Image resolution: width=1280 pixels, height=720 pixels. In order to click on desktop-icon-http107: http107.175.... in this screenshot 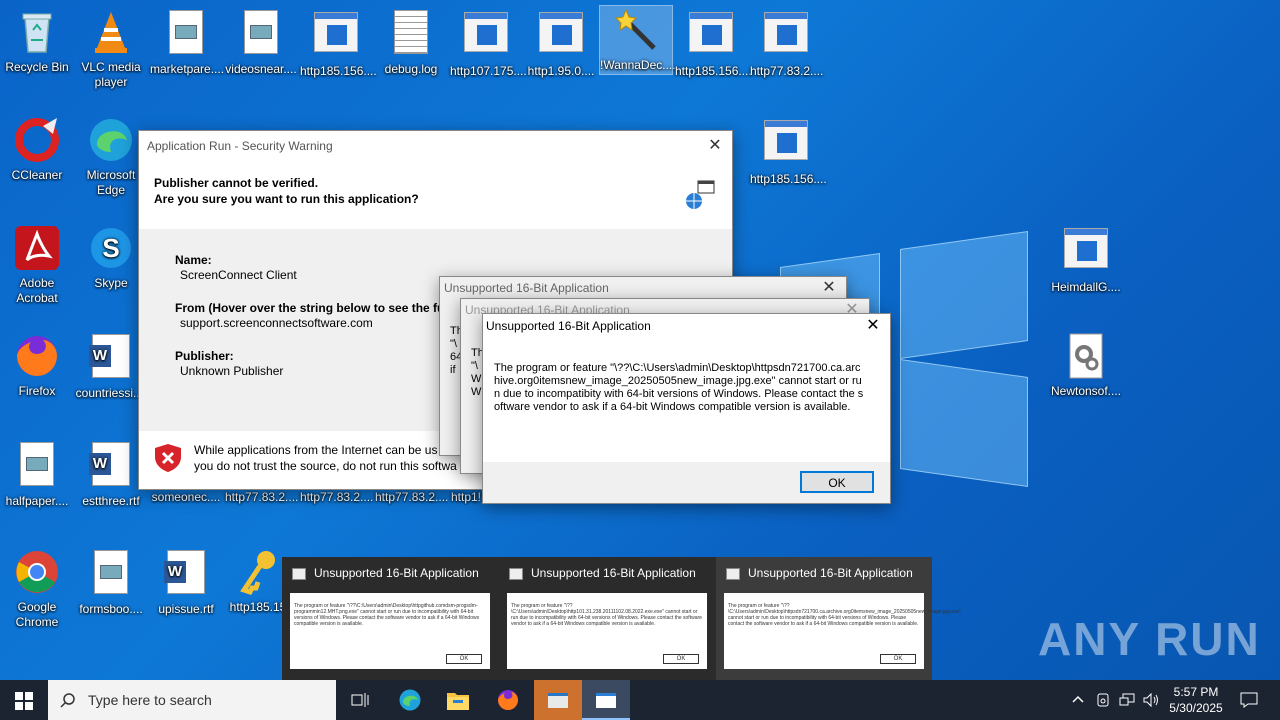, I will do `click(488, 43)`.